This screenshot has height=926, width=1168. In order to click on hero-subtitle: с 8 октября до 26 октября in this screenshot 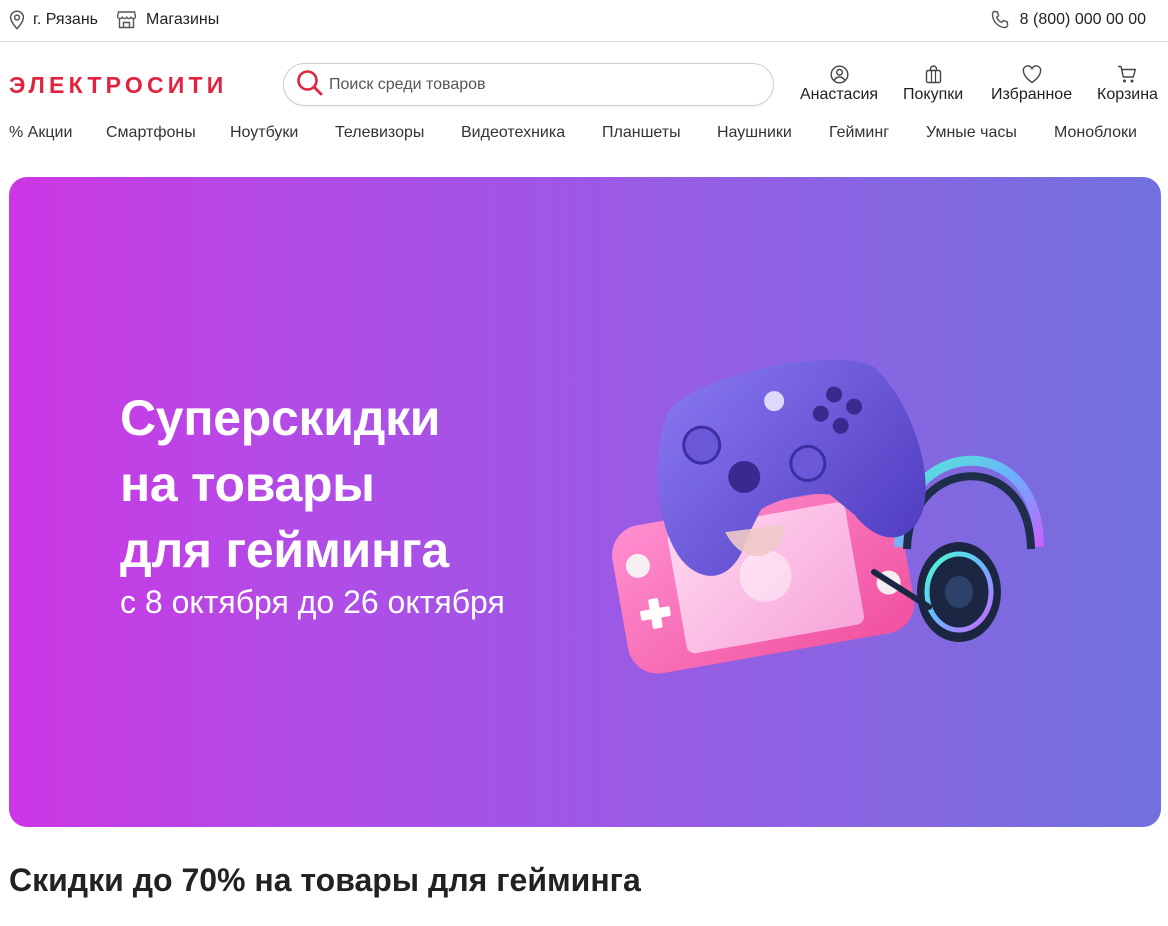, I will do `click(312, 602)`.